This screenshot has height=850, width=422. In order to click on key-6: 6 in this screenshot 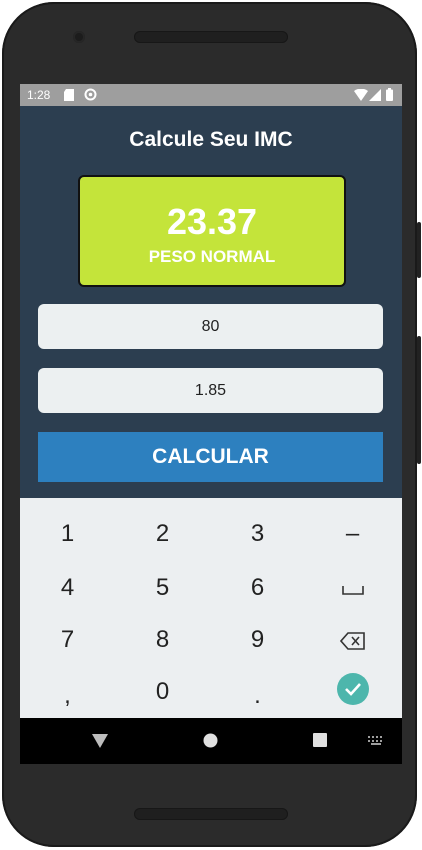, I will do `click(257, 588)`.